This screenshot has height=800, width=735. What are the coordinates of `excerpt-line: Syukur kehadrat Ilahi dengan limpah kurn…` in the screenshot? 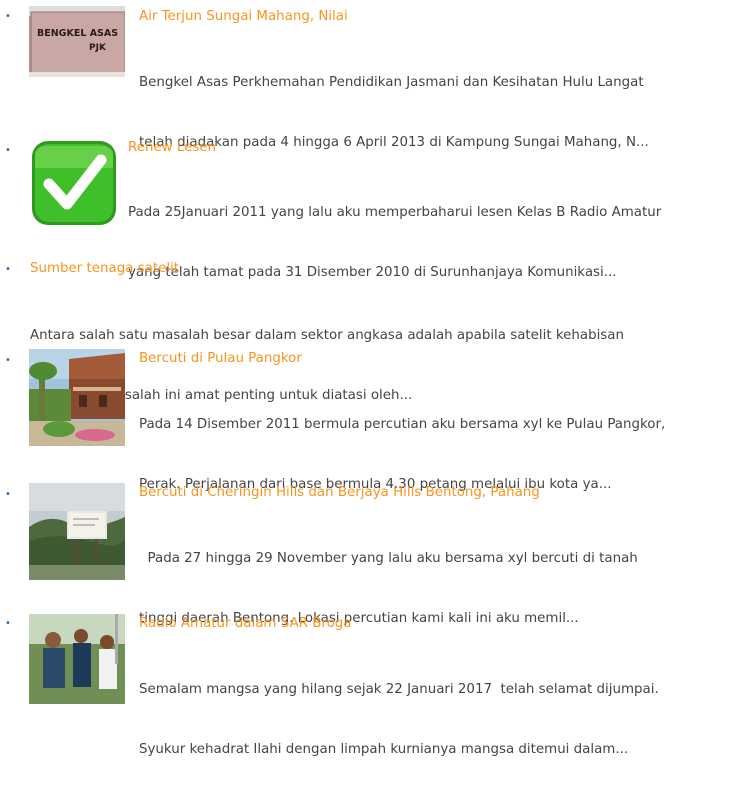 It's located at (384, 749).